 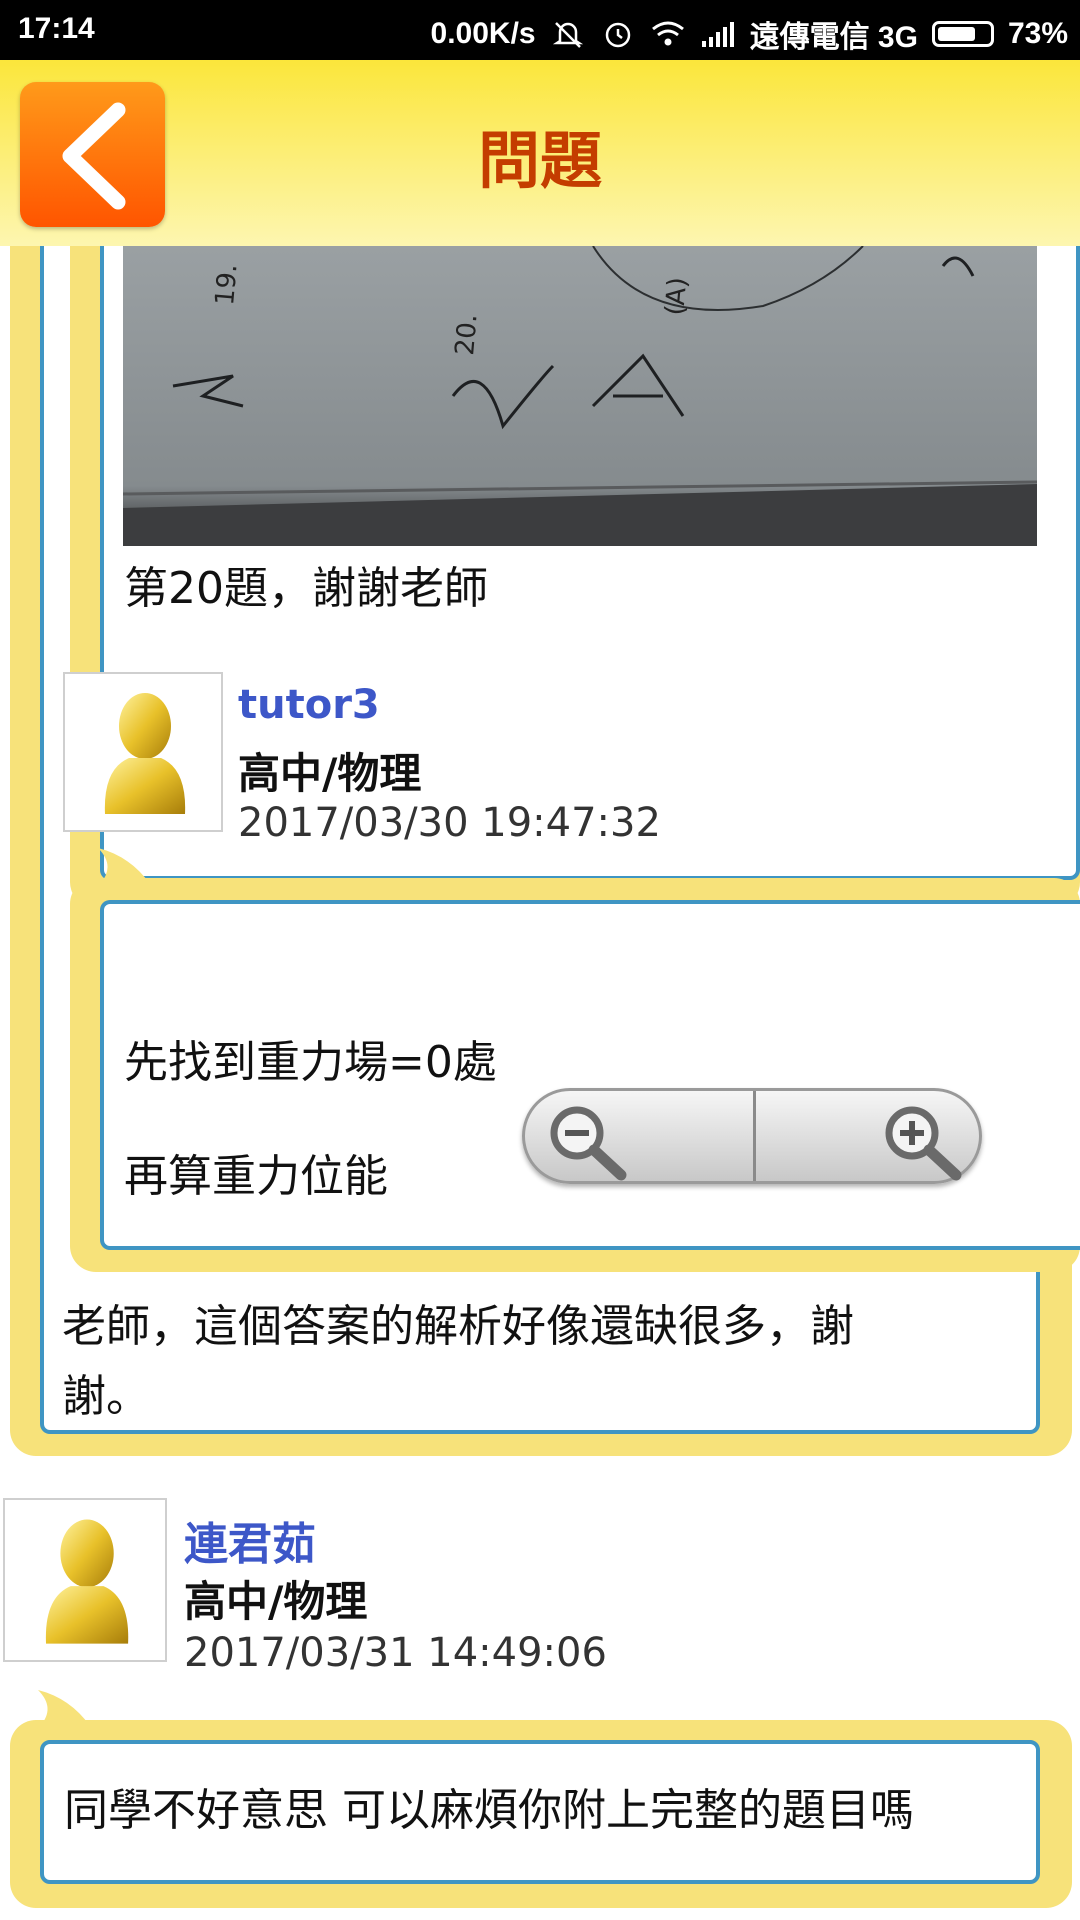 I want to click on battery-icon, so click(x=962, y=34).